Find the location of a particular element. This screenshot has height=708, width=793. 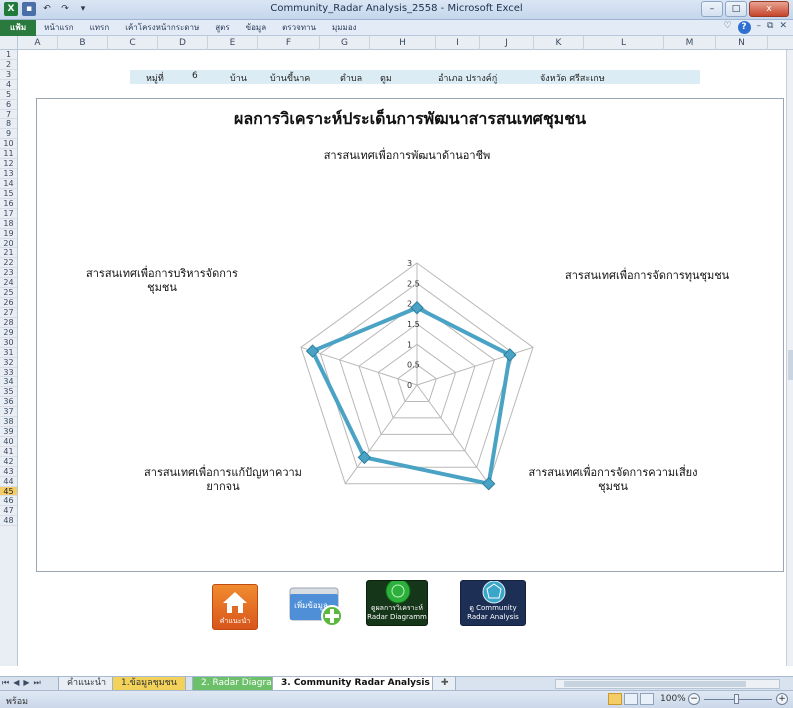

row-header: 16 is located at coordinates (8, 204).